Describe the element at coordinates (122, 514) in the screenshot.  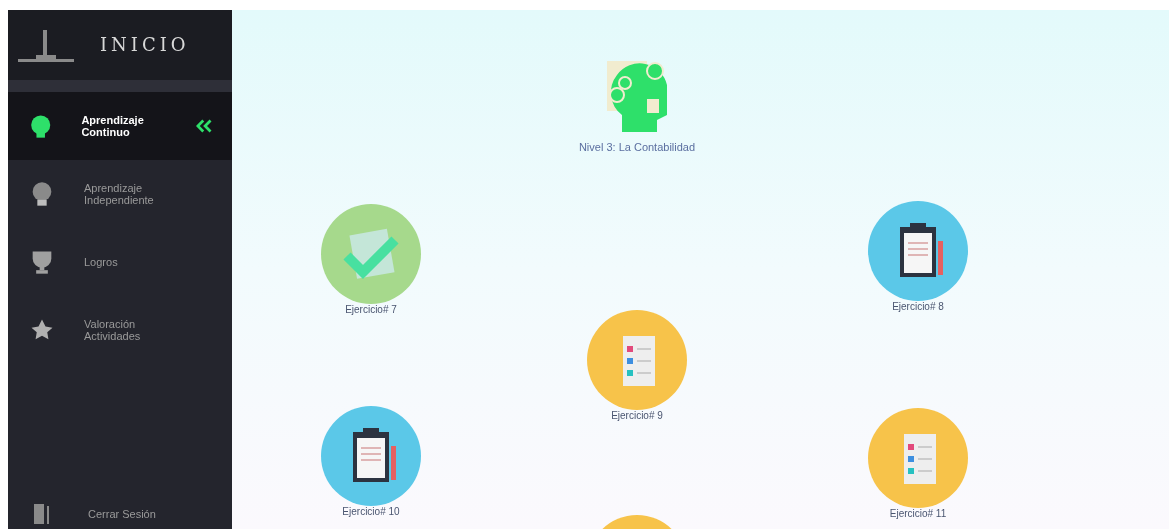
I see `logout-link: Cerrar Sesión` at that location.